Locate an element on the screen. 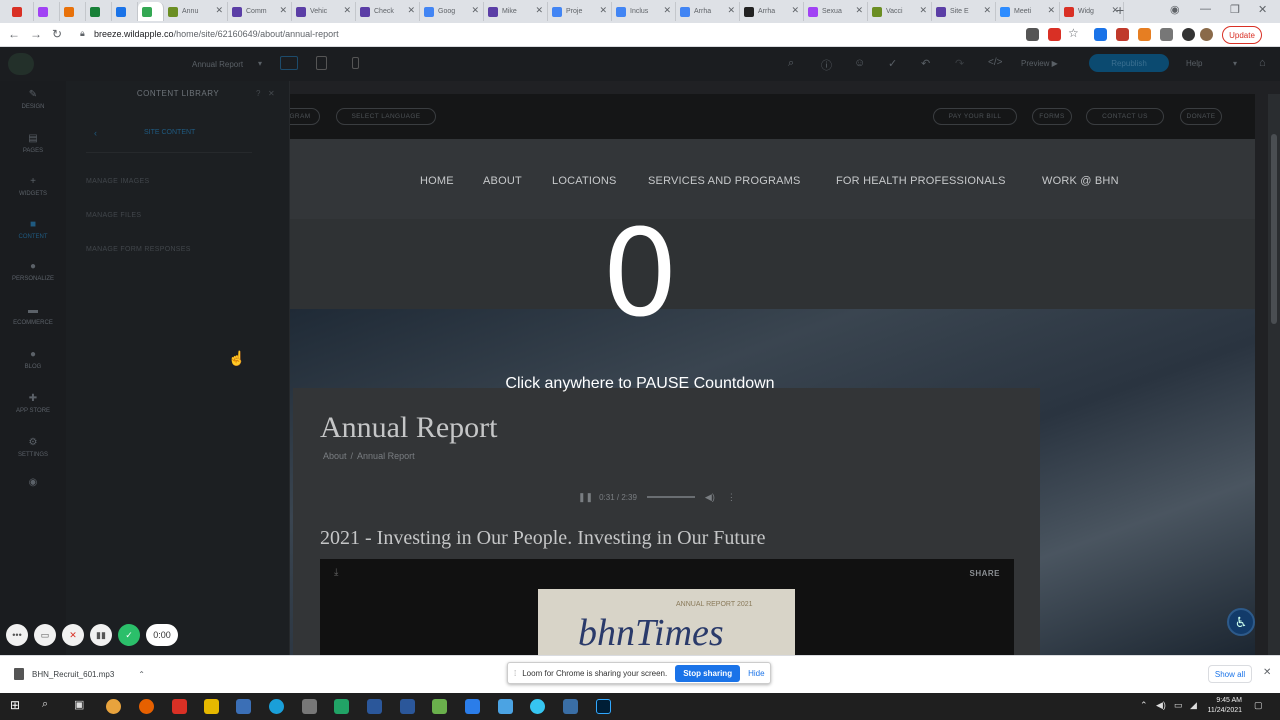 Image resolution: width=1280 pixels, height=720 pixels. browser-tab: Sexua ✕ is located at coordinates (836, 11).